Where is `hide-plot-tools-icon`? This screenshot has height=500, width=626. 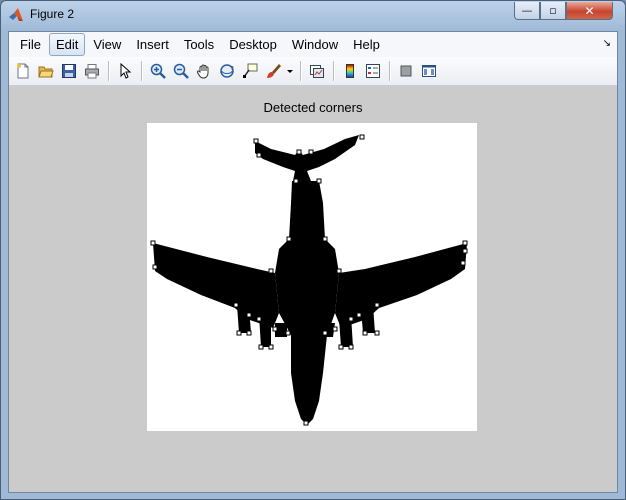
hide-plot-tools-icon is located at coordinates (406, 71).